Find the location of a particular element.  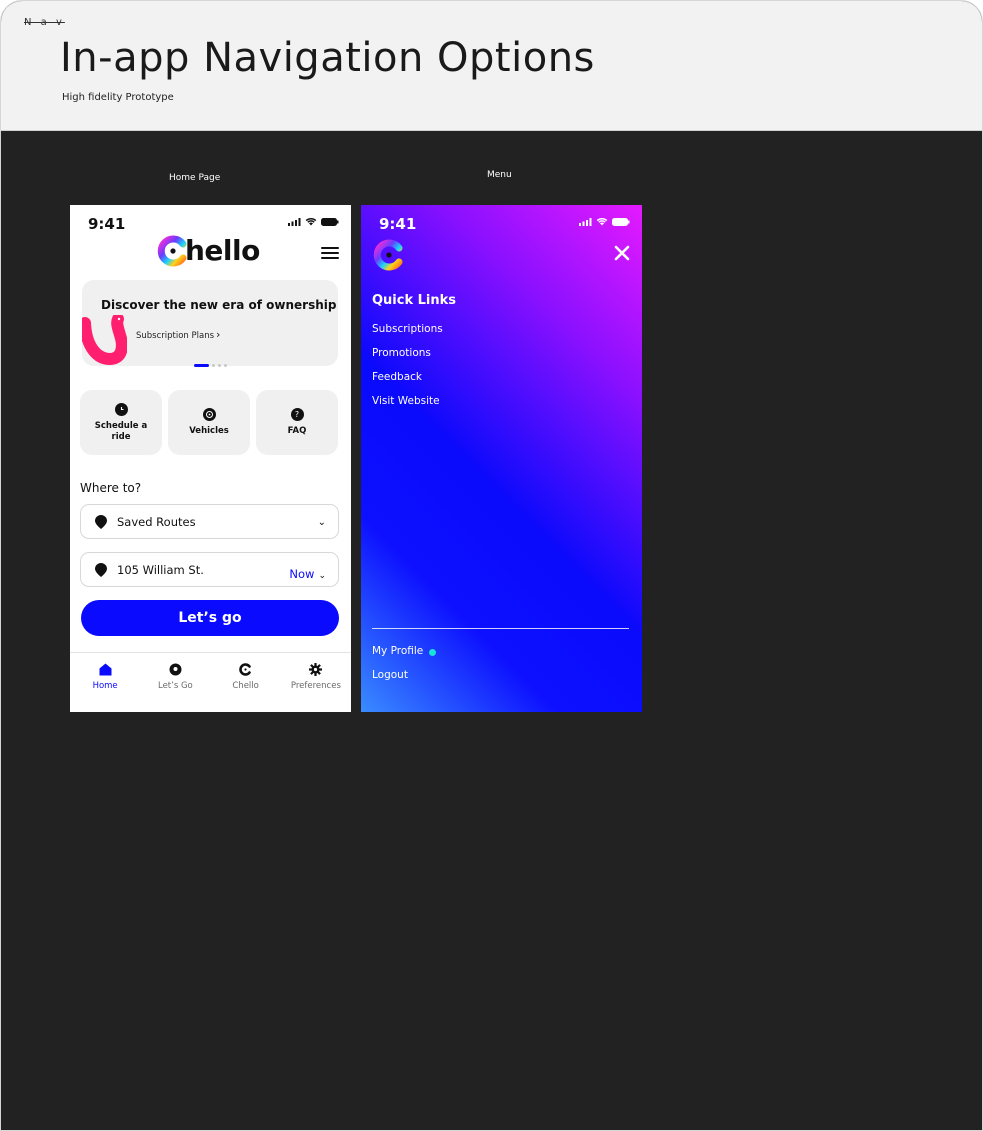

quick-actions: Schedule a ride Vehicles ? FAQ is located at coordinates (209, 422).